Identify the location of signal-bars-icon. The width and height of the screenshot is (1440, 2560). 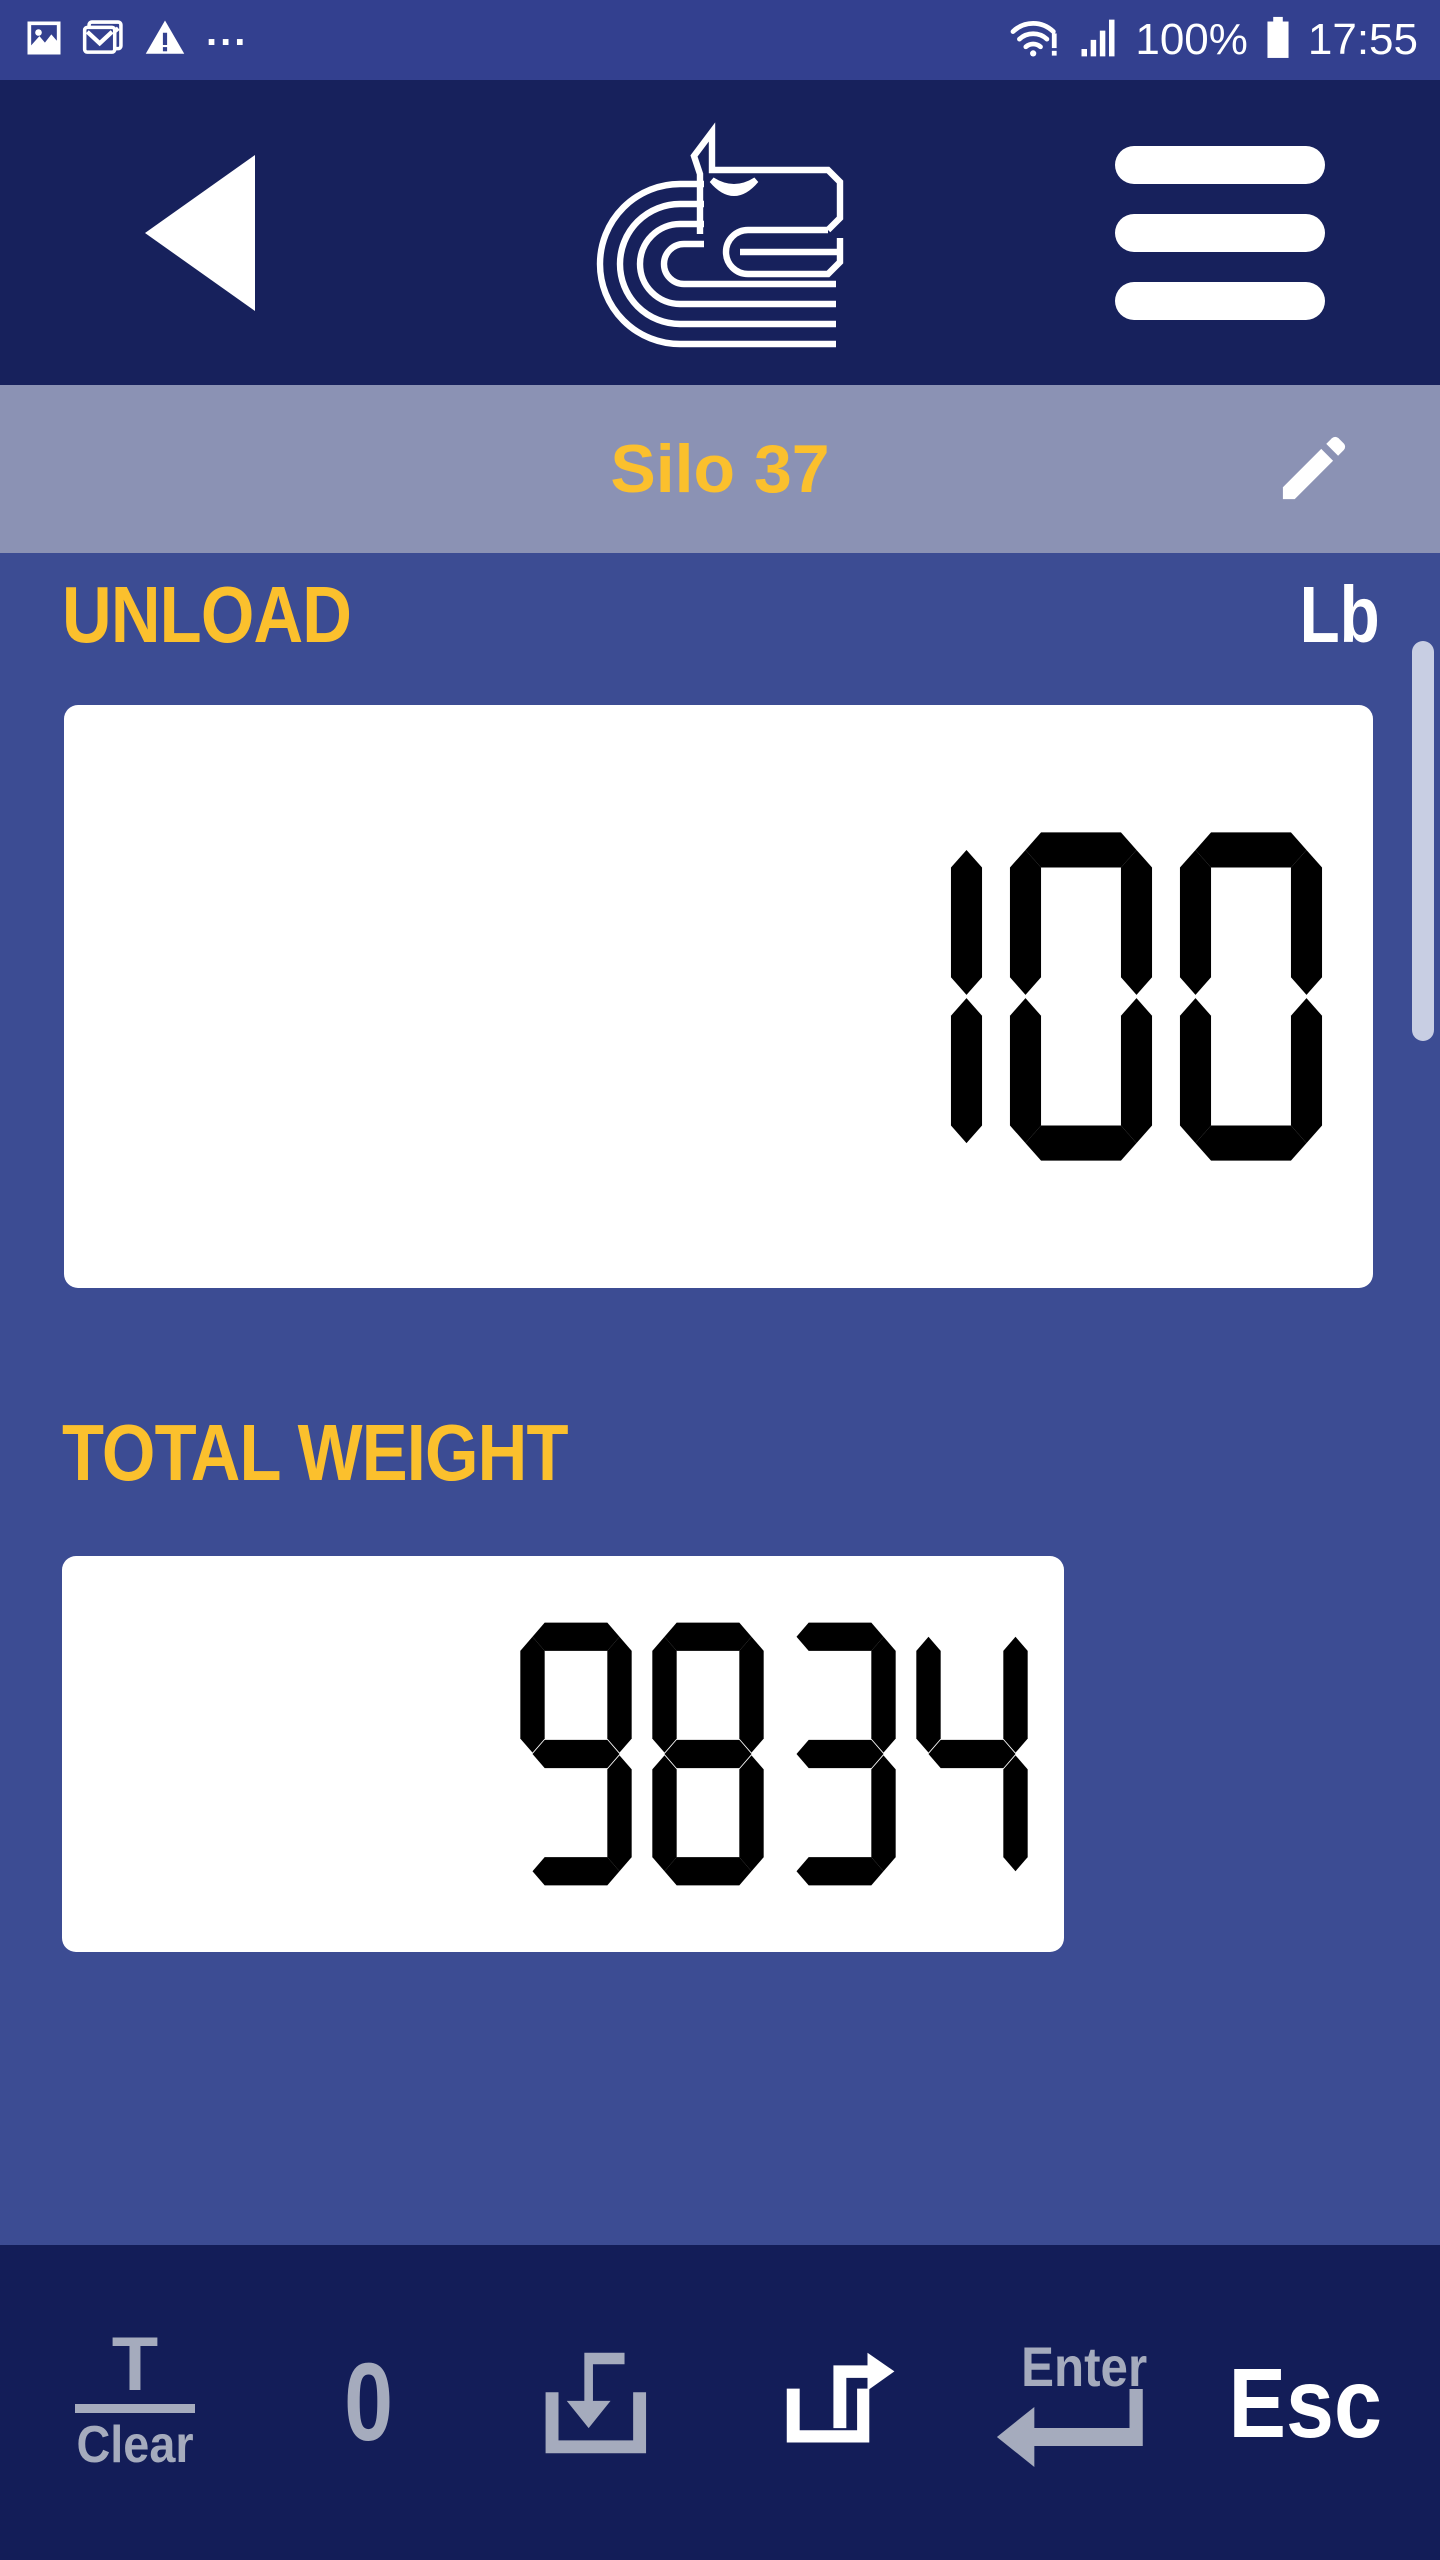
(1098, 40).